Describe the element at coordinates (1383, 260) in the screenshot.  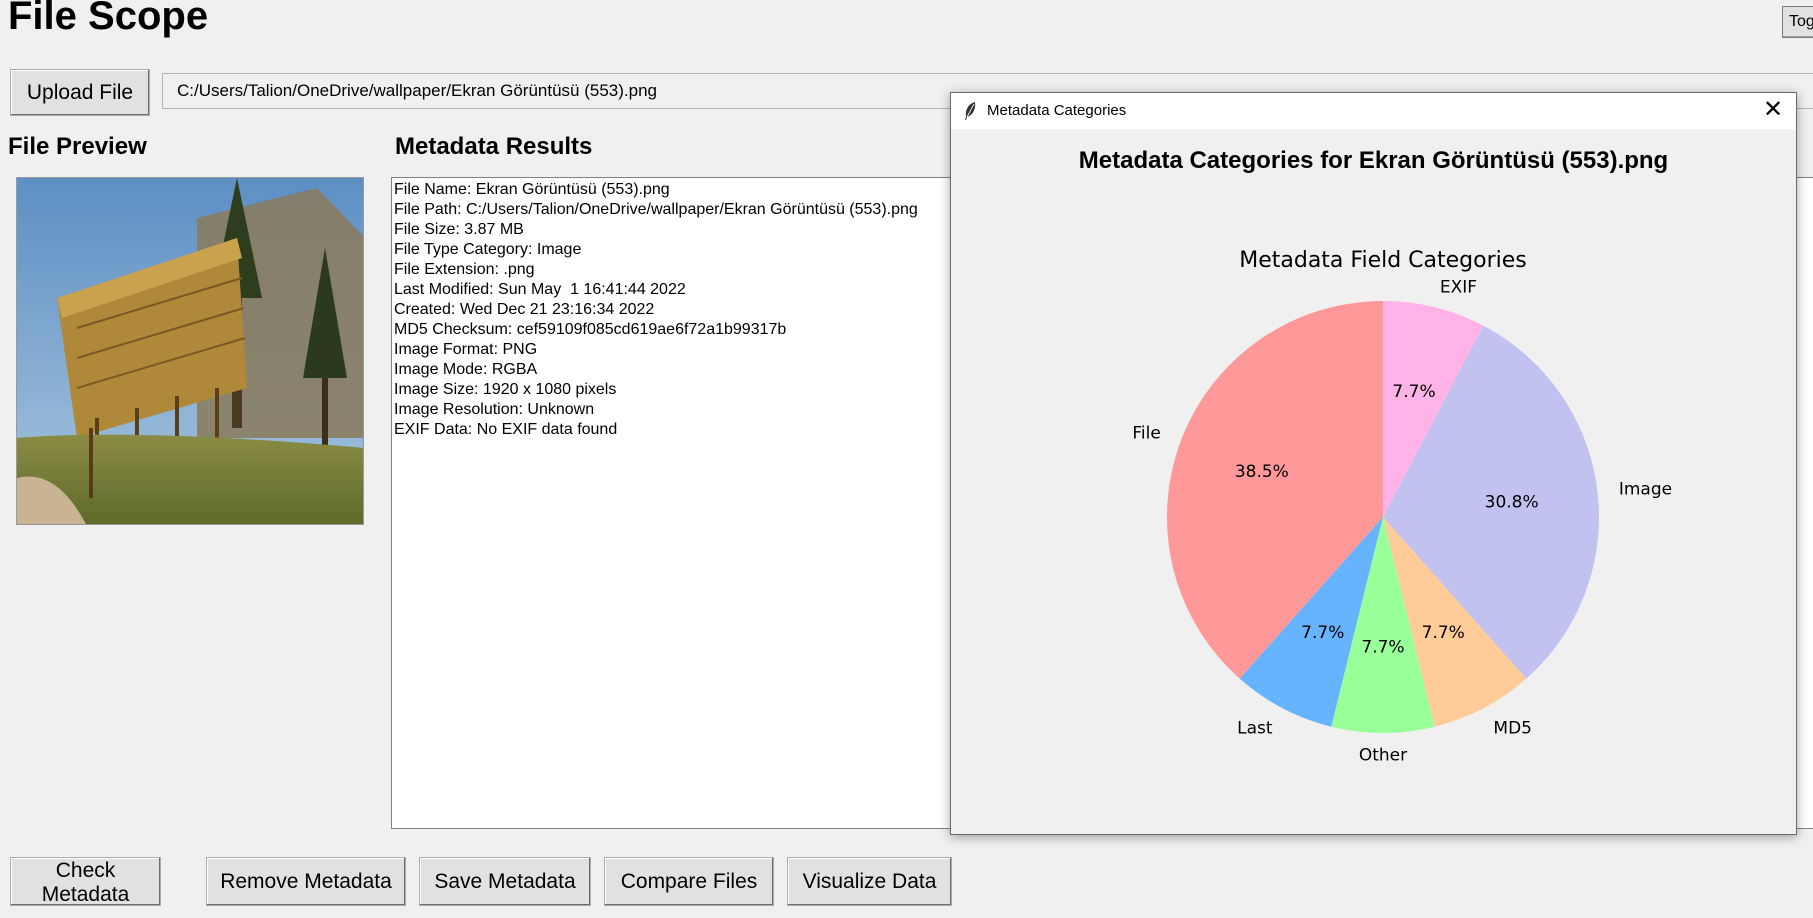
I see `chart-title: Metadata Field Categories` at that location.